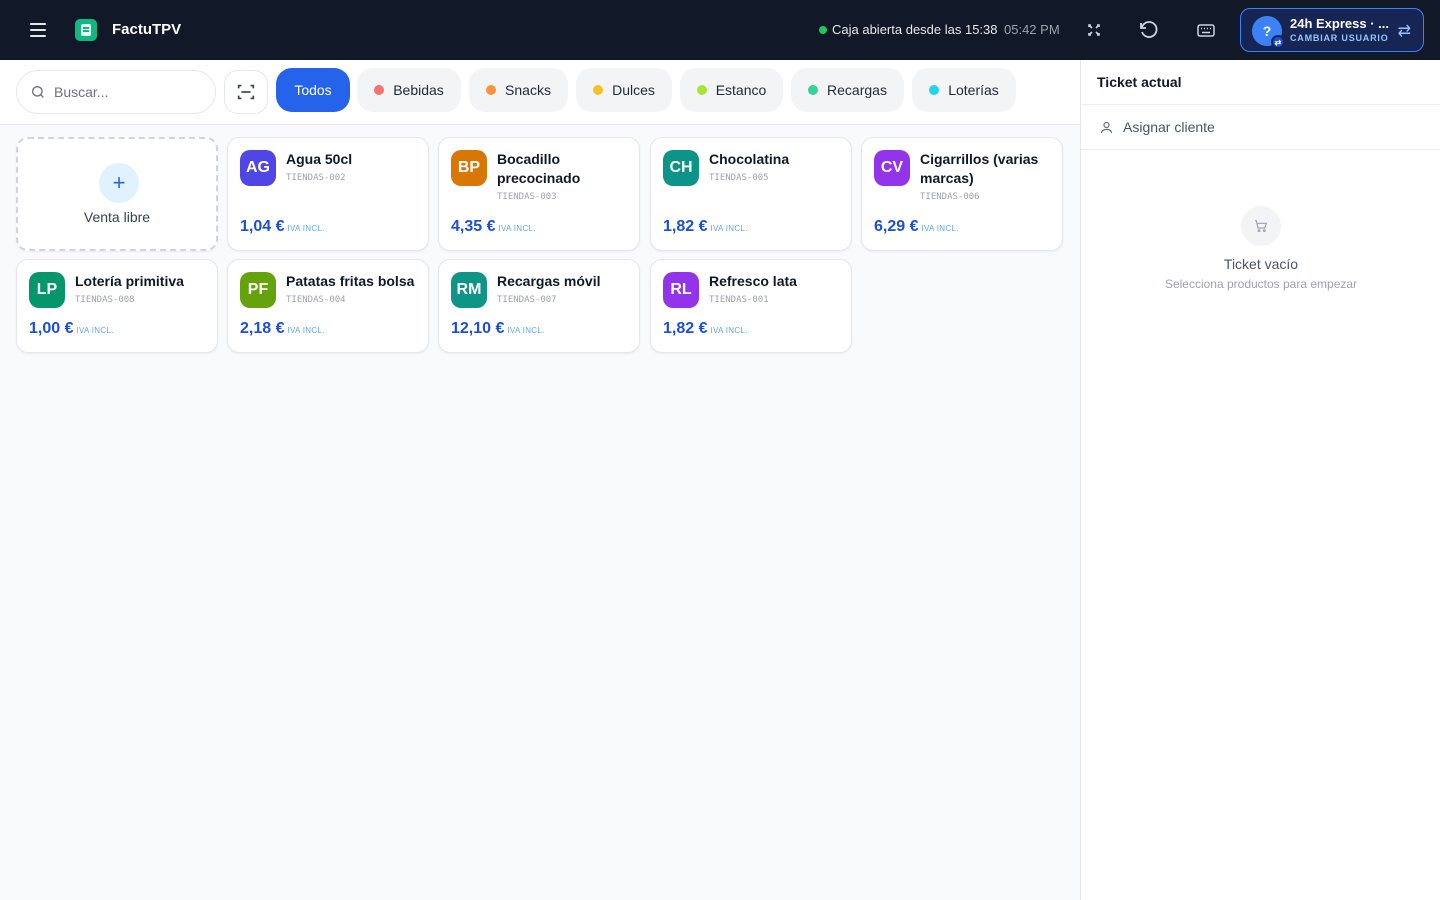 The image size is (1440, 900). Describe the element at coordinates (892, 168) in the screenshot. I see `product-avatar: CV` at that location.